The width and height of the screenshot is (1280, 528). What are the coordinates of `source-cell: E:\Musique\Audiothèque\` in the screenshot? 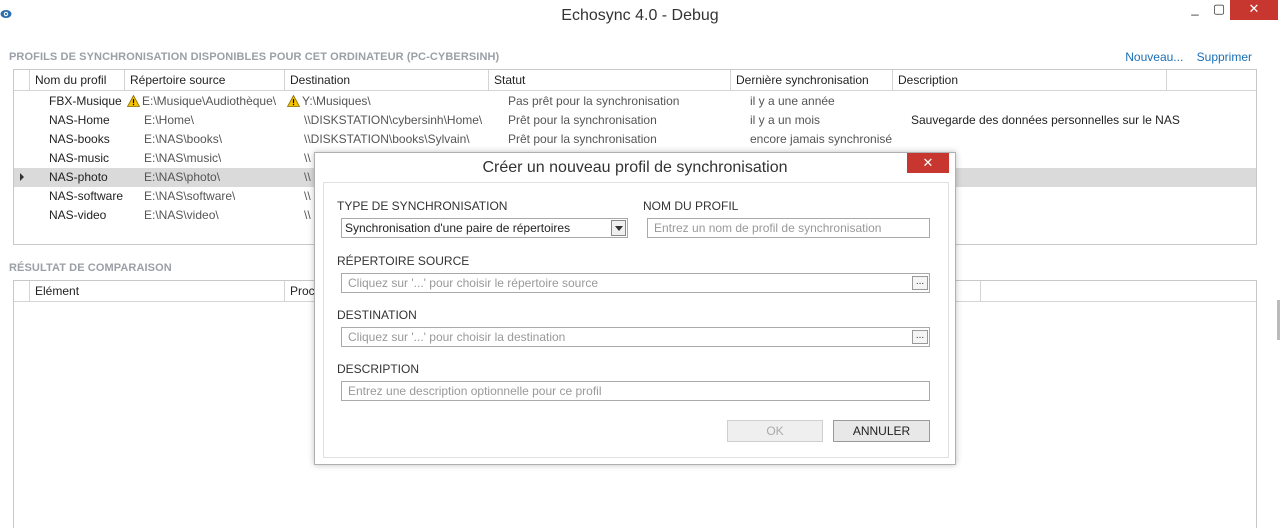 It's located at (201, 101).